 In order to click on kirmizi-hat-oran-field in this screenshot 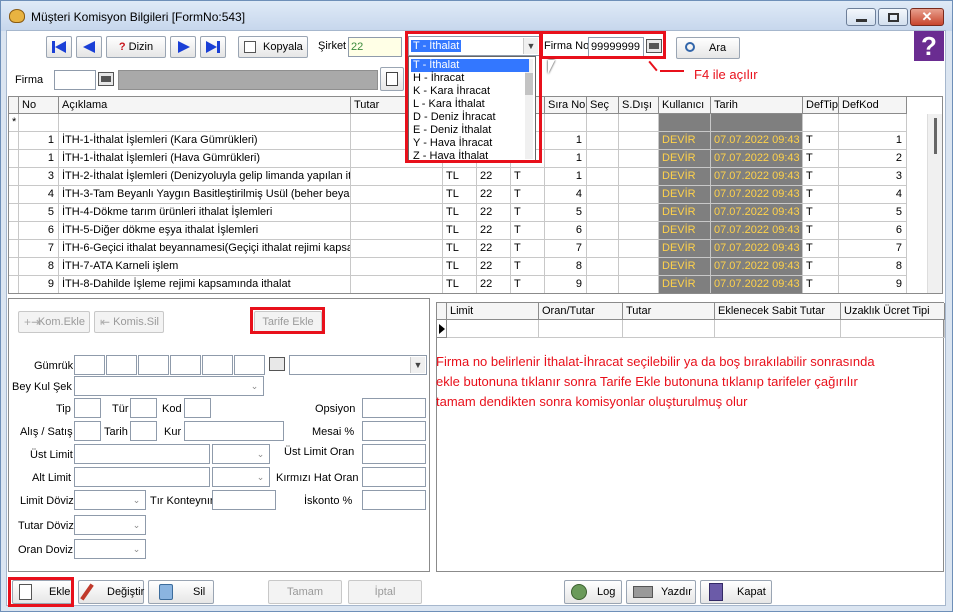, I will do `click(394, 477)`.